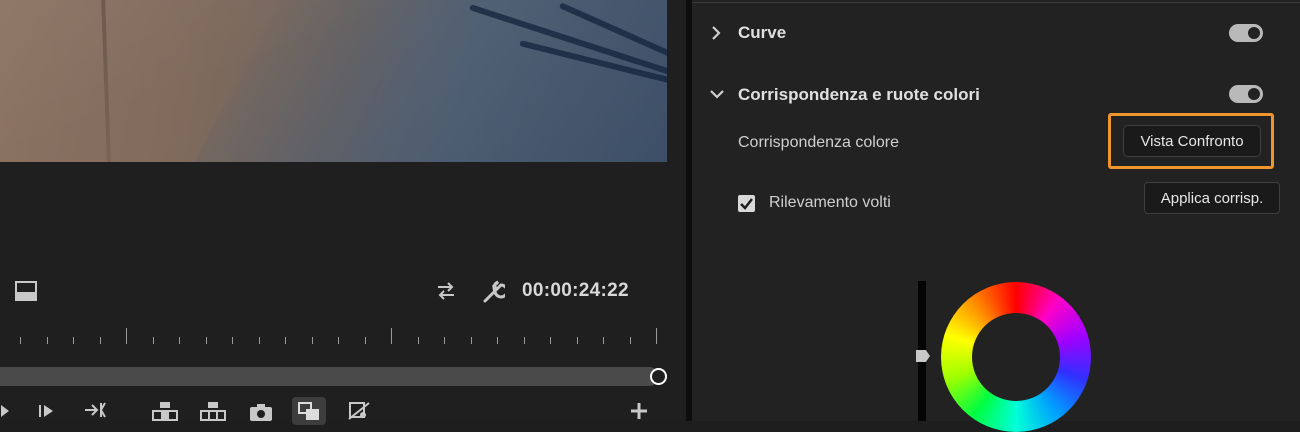 The width and height of the screenshot is (1300, 432). Describe the element at coordinates (106, 81) in the screenshot. I see `preview-surface-crack` at that location.